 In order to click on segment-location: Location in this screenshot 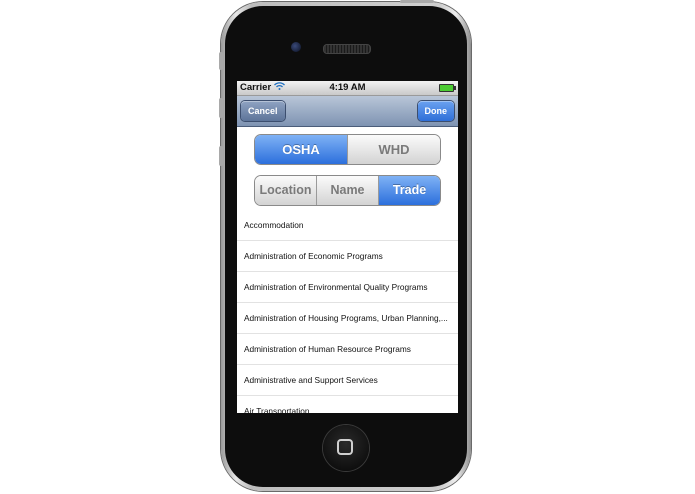, I will do `click(285, 190)`.